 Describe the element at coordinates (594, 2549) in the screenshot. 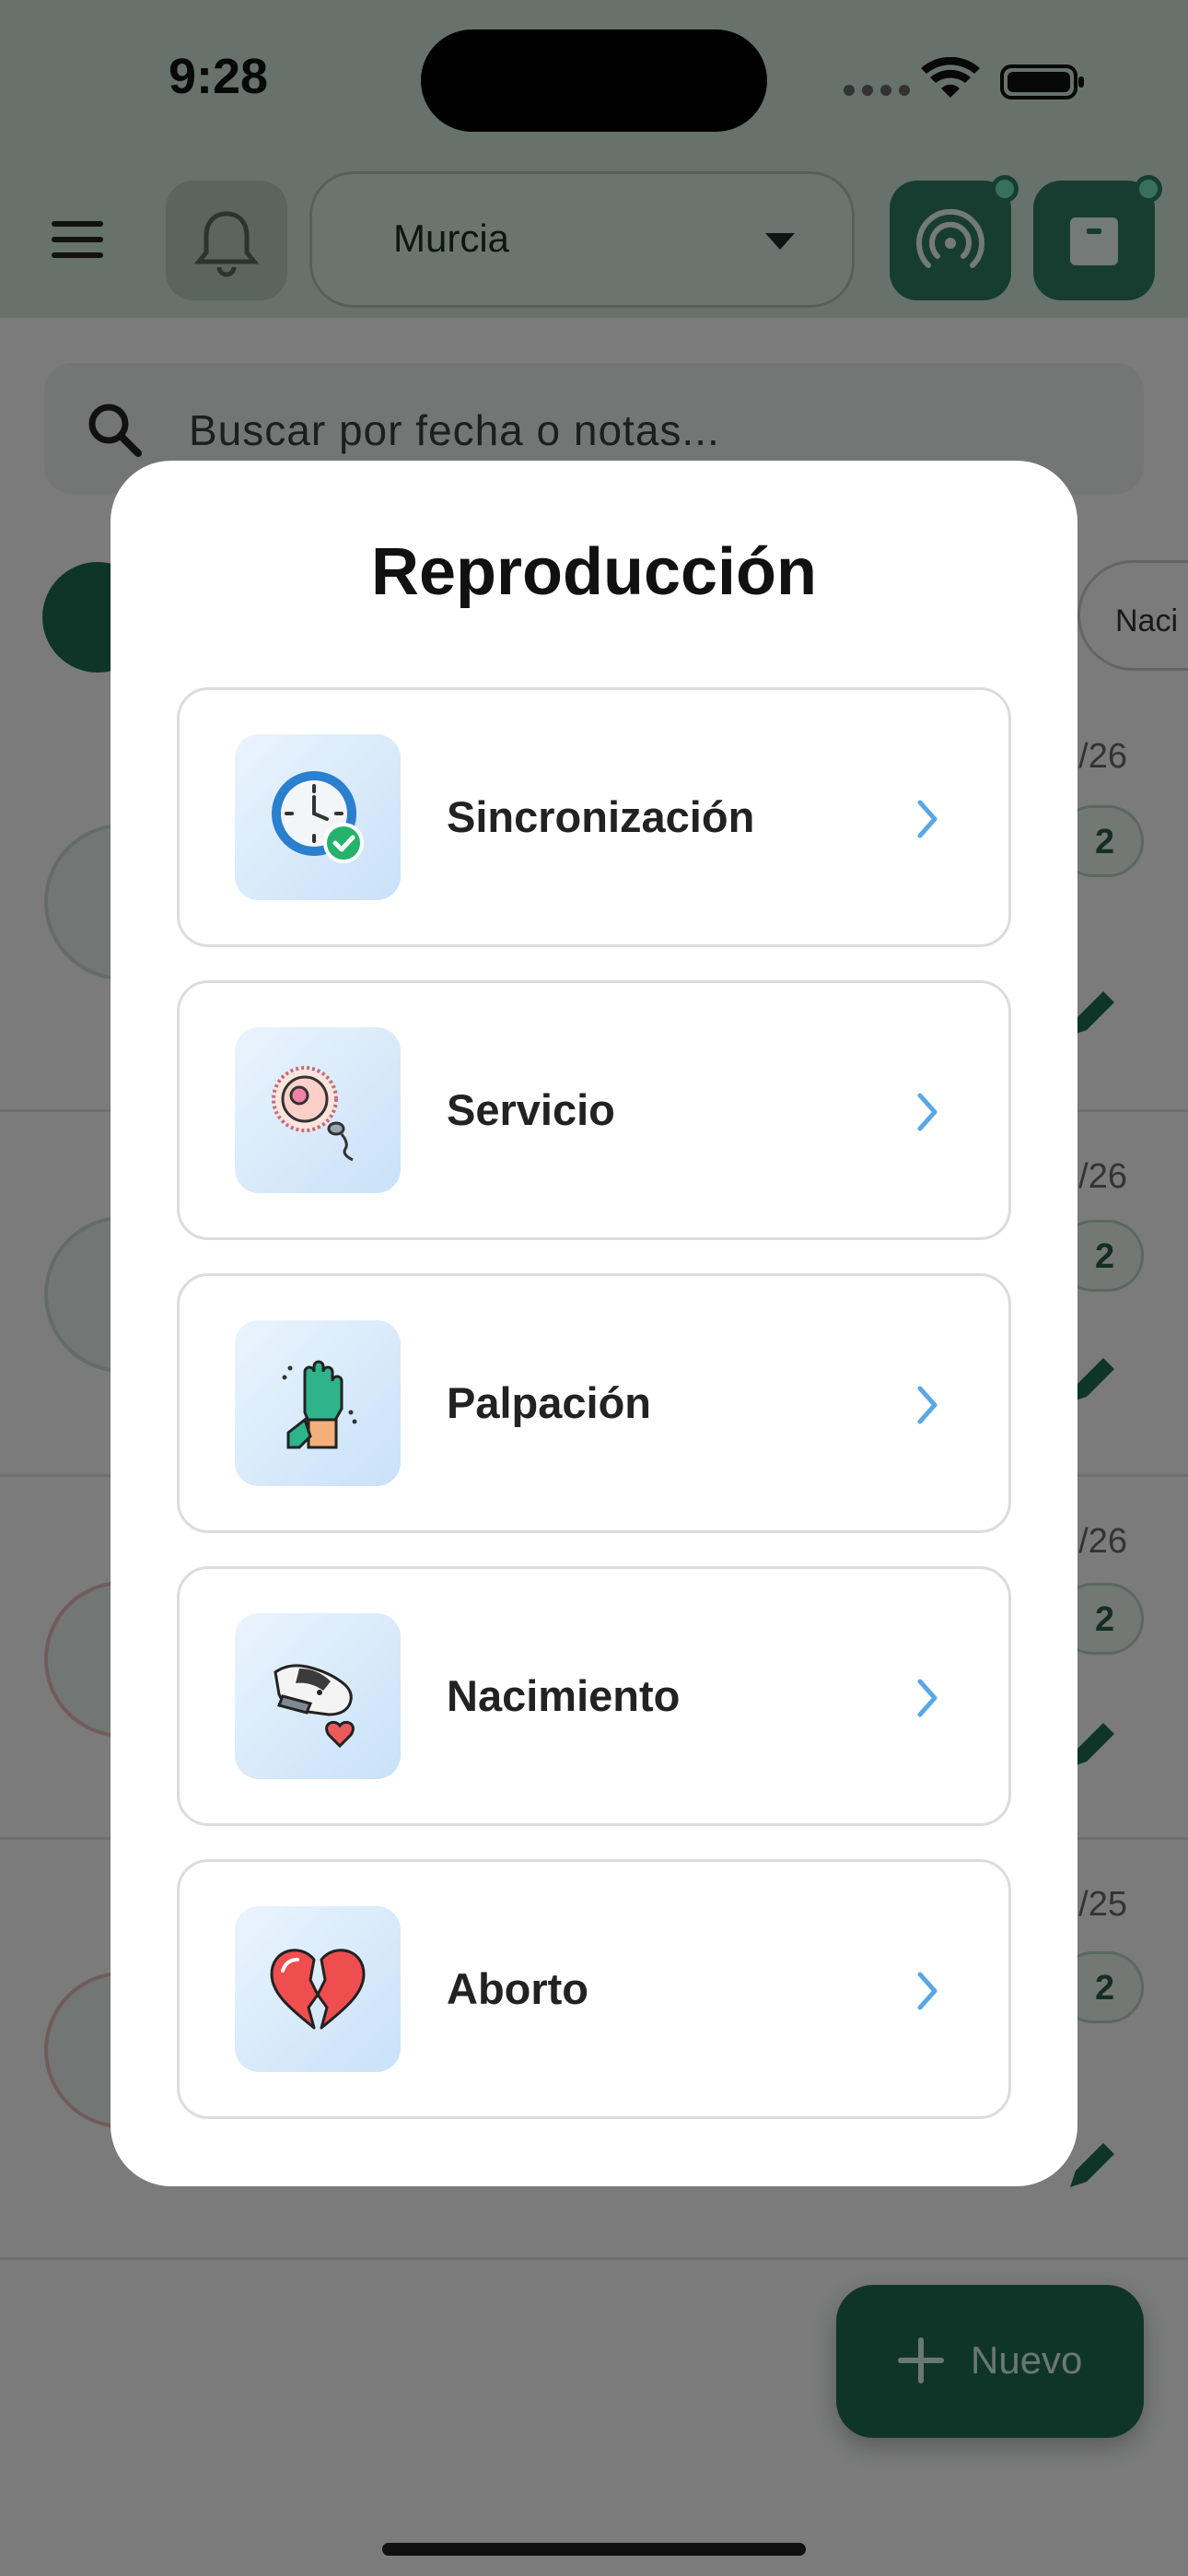

I see `home-indicator` at that location.